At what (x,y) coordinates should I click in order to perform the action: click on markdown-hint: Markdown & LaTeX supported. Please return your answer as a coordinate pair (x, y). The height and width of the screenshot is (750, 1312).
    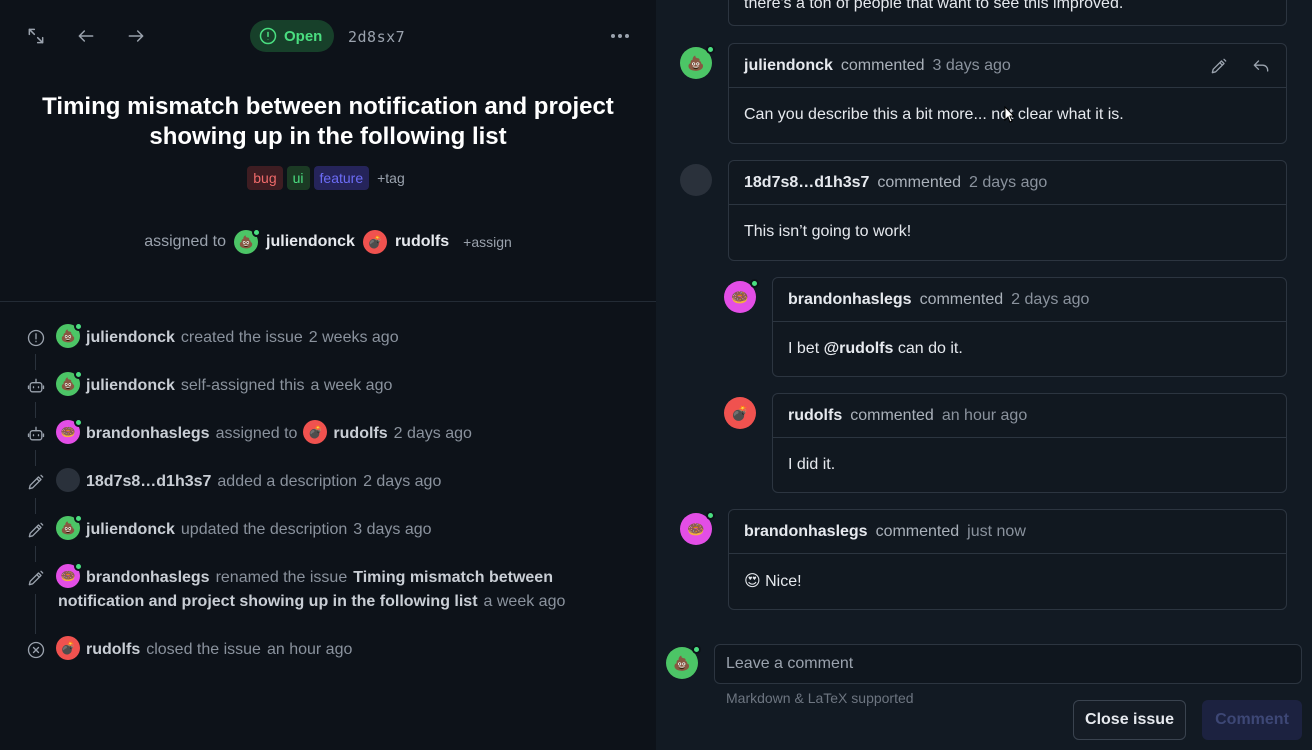
    Looking at the image, I should click on (820, 698).